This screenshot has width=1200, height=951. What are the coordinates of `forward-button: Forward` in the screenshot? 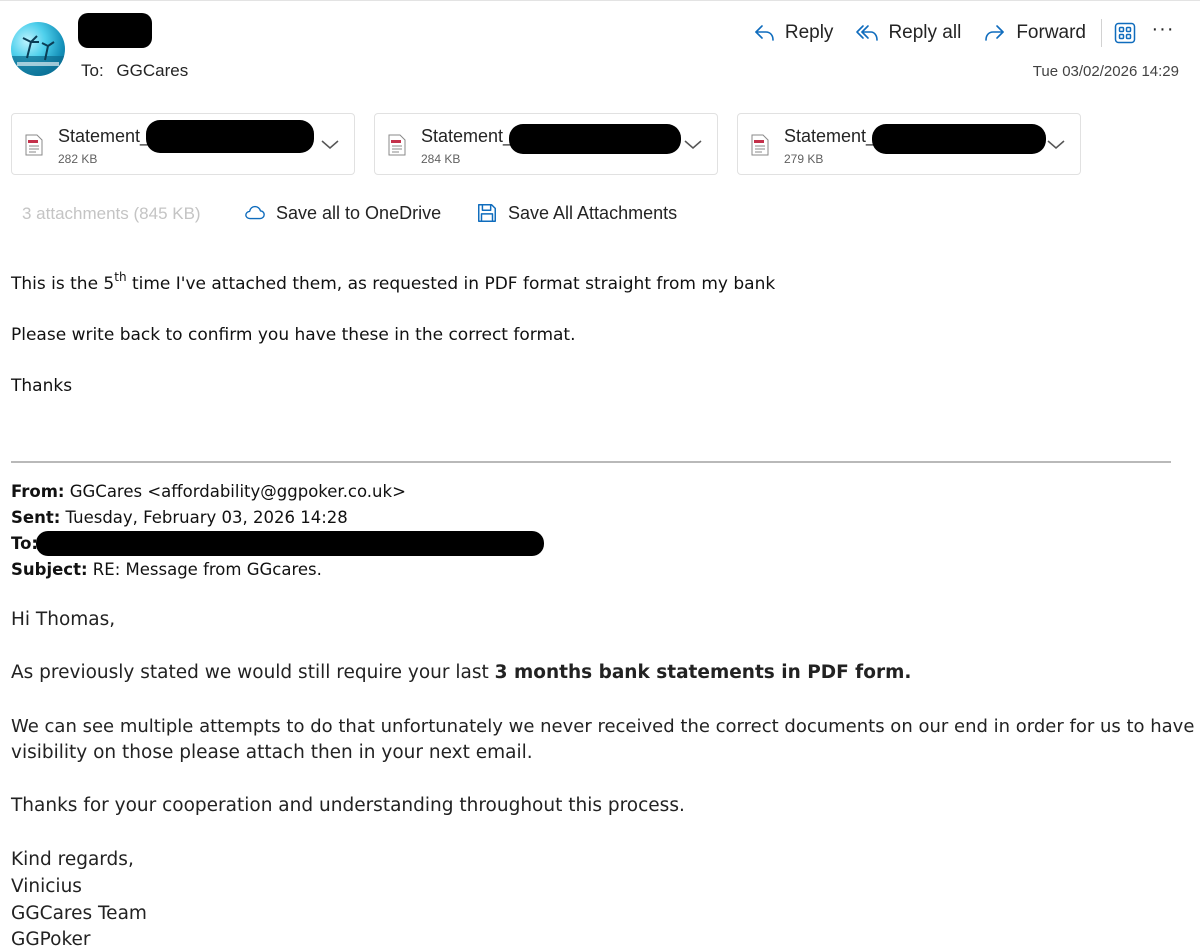 It's located at (1034, 33).